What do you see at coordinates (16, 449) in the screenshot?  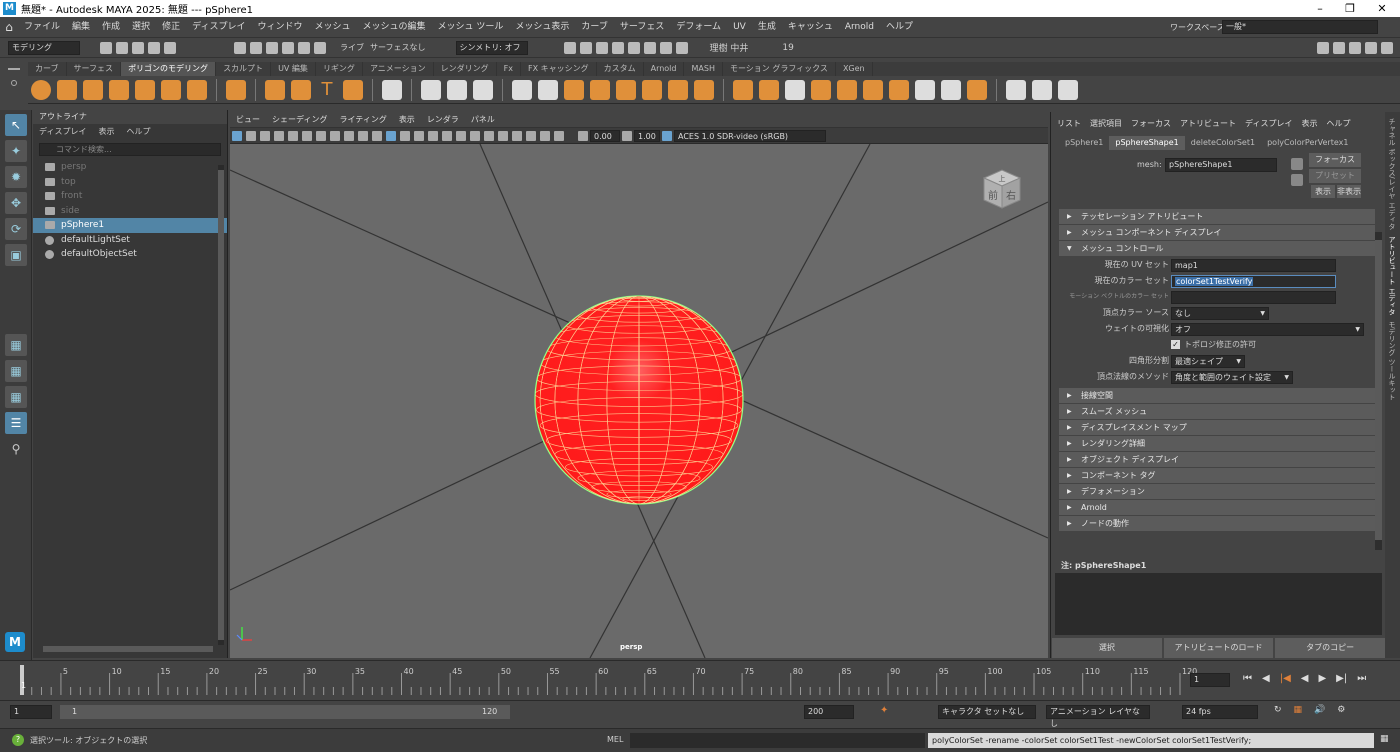 I see `search-icon: ⚲` at bounding box center [16, 449].